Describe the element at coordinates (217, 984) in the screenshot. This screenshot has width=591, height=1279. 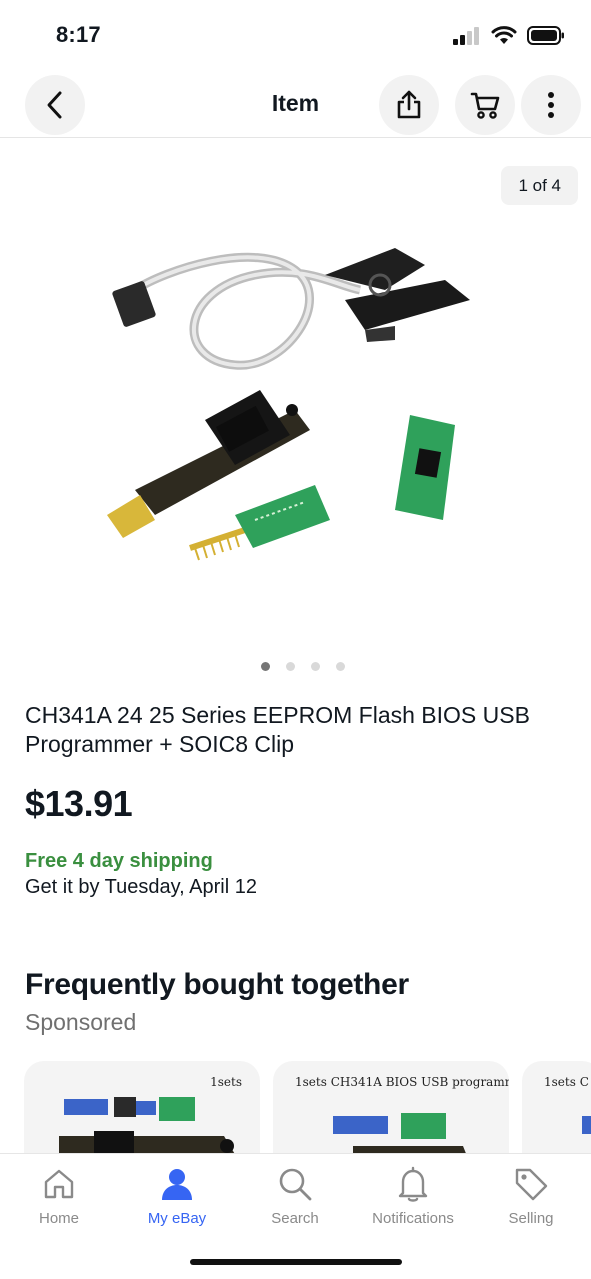
I see `section-title-frequently-bought: Frequently bought together` at that location.